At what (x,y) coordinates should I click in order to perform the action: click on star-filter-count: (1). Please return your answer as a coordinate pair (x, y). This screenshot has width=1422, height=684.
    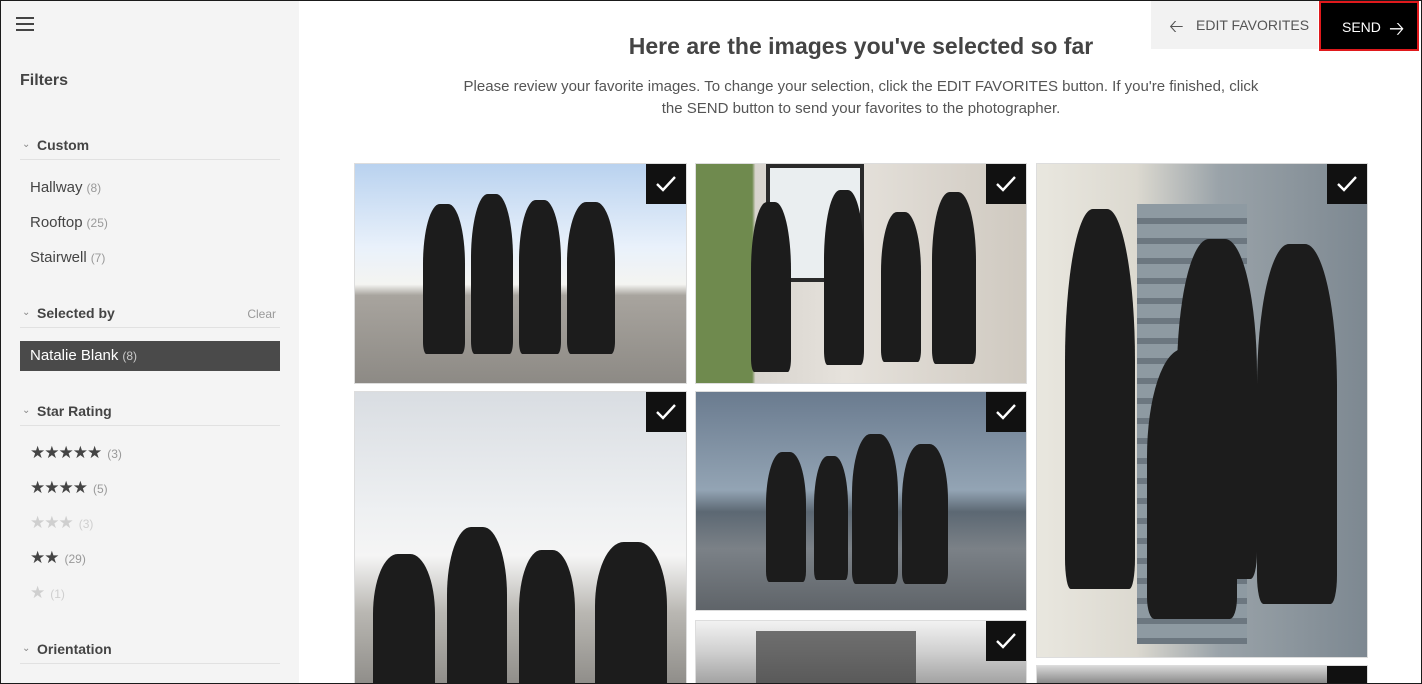
    Looking at the image, I should click on (57, 594).